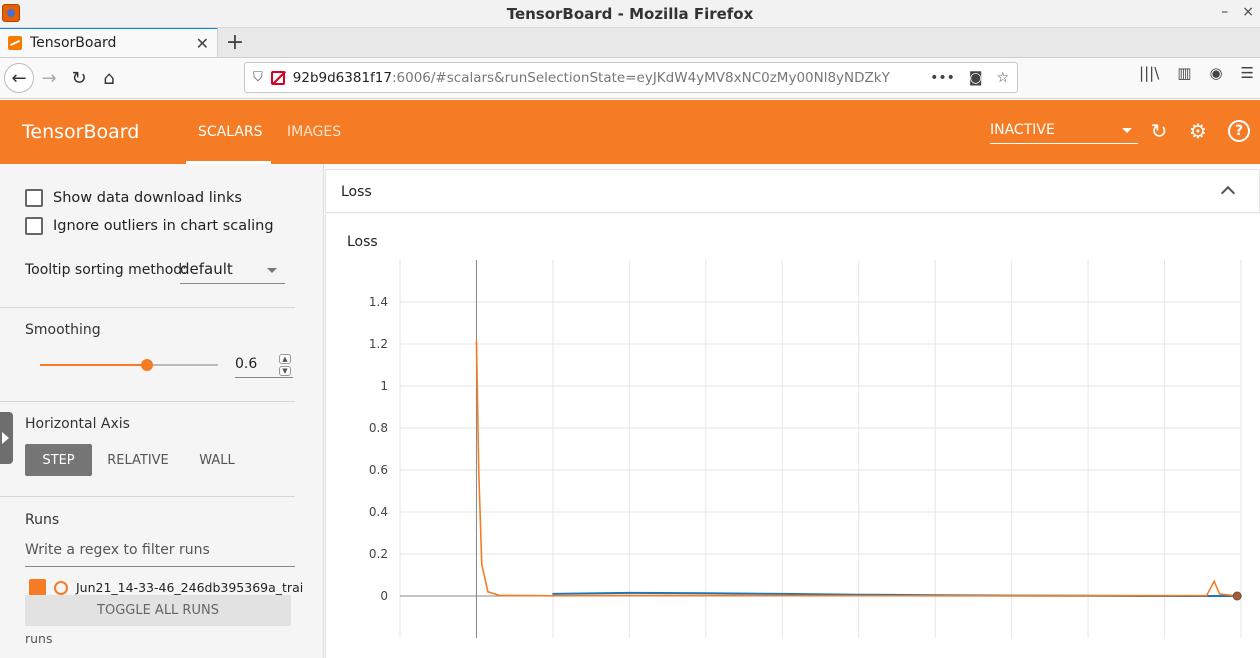 The width and height of the screenshot is (1260, 658). Describe the element at coordinates (117, 550) in the screenshot. I see `run-filter-placeholder: Write a regex to filter runs` at that location.